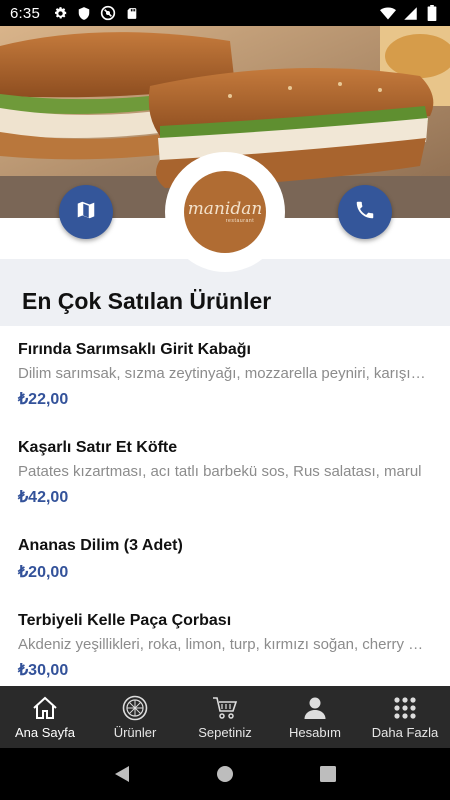 Image resolution: width=450 pixels, height=800 pixels. I want to click on battery-icon, so click(432, 13).